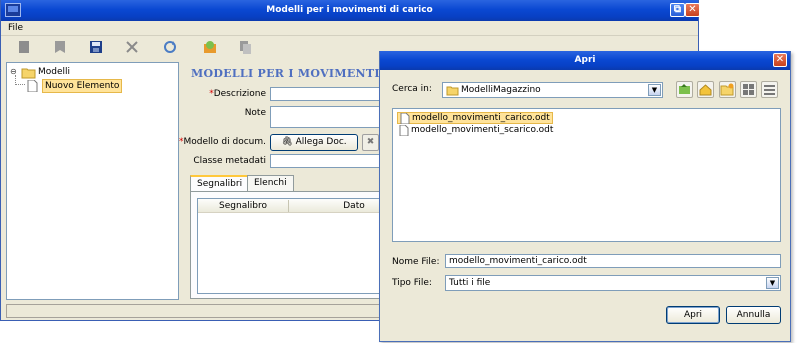 The width and height of the screenshot is (800, 343). I want to click on list-item: modello_movimenti_carico.odt, so click(475, 118).